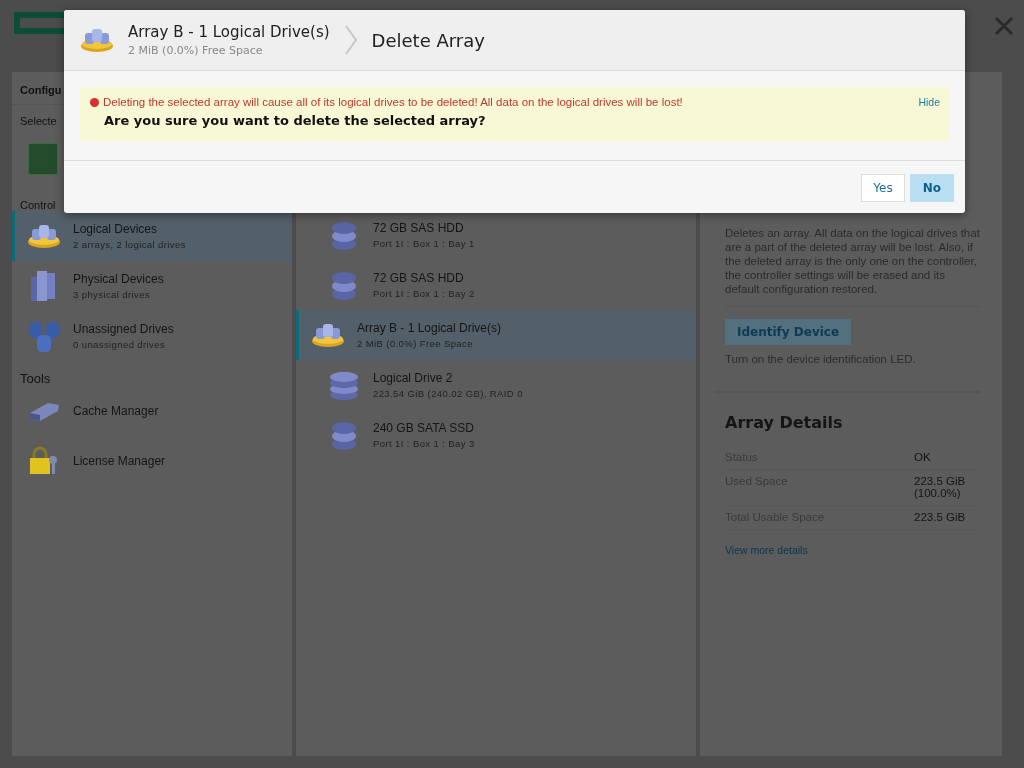  I want to click on item-label: Logical Devices, so click(116, 229).